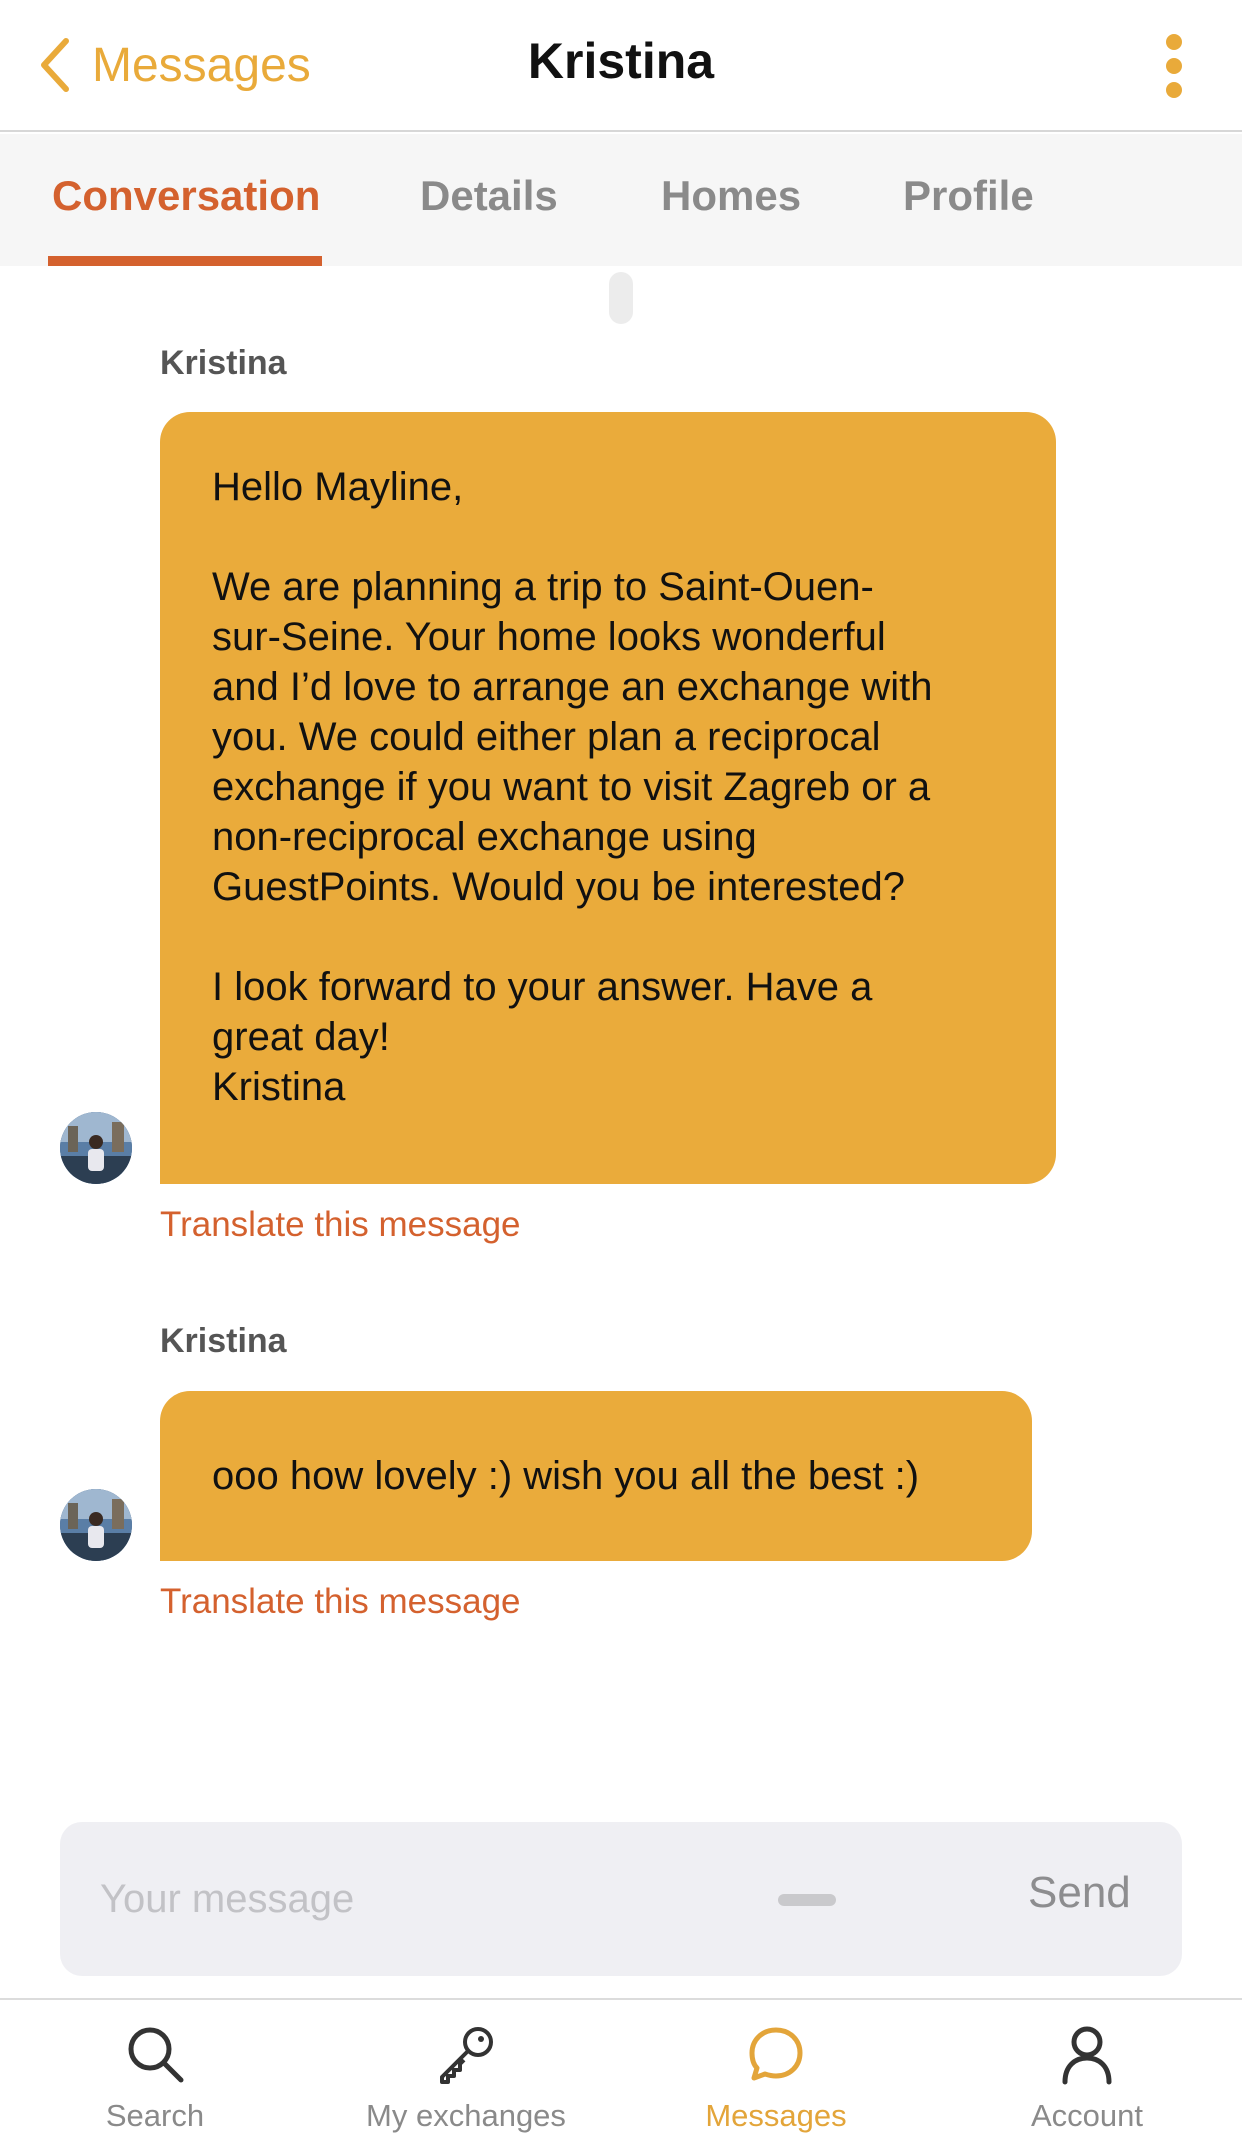  Describe the element at coordinates (466, 2055) in the screenshot. I see `key-icon` at that location.